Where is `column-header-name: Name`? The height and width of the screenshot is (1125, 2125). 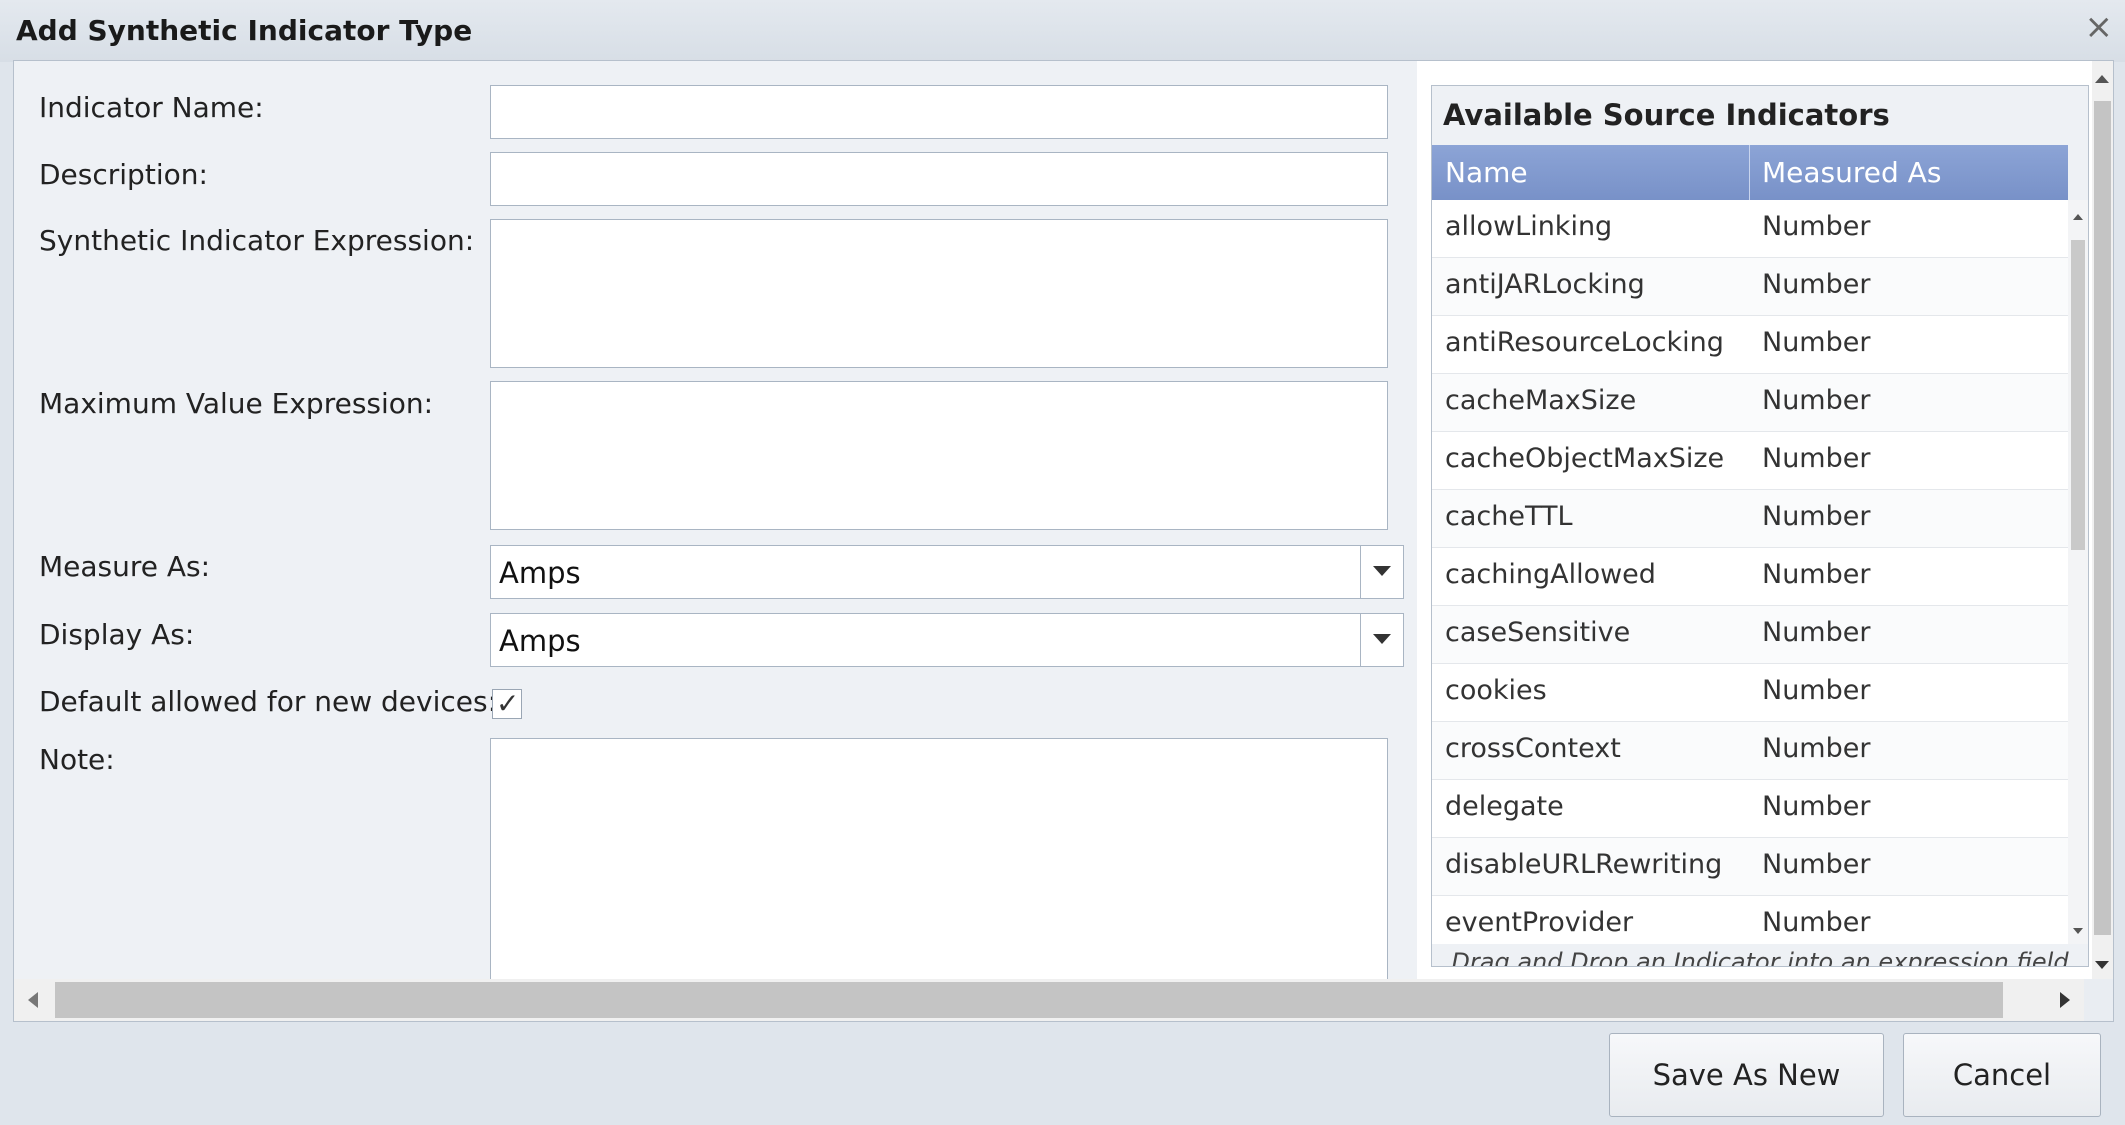
column-header-name: Name is located at coordinates (1486, 172).